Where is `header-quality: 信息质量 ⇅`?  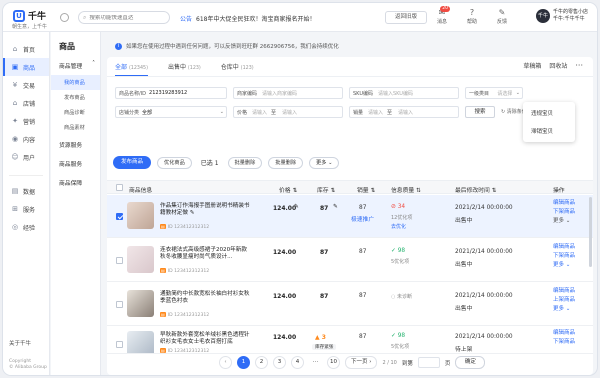
header-quality: 信息质量 ⇅ is located at coordinates (406, 189).